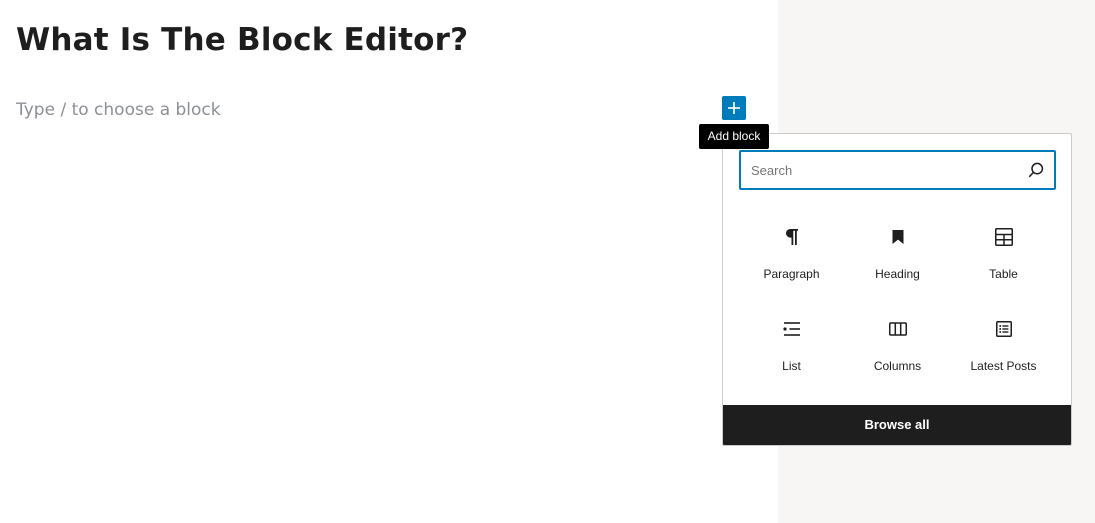 The height and width of the screenshot is (523, 1095). Describe the element at coordinates (118, 110) in the screenshot. I see `block-placeholder: Type / to choose a block` at that location.